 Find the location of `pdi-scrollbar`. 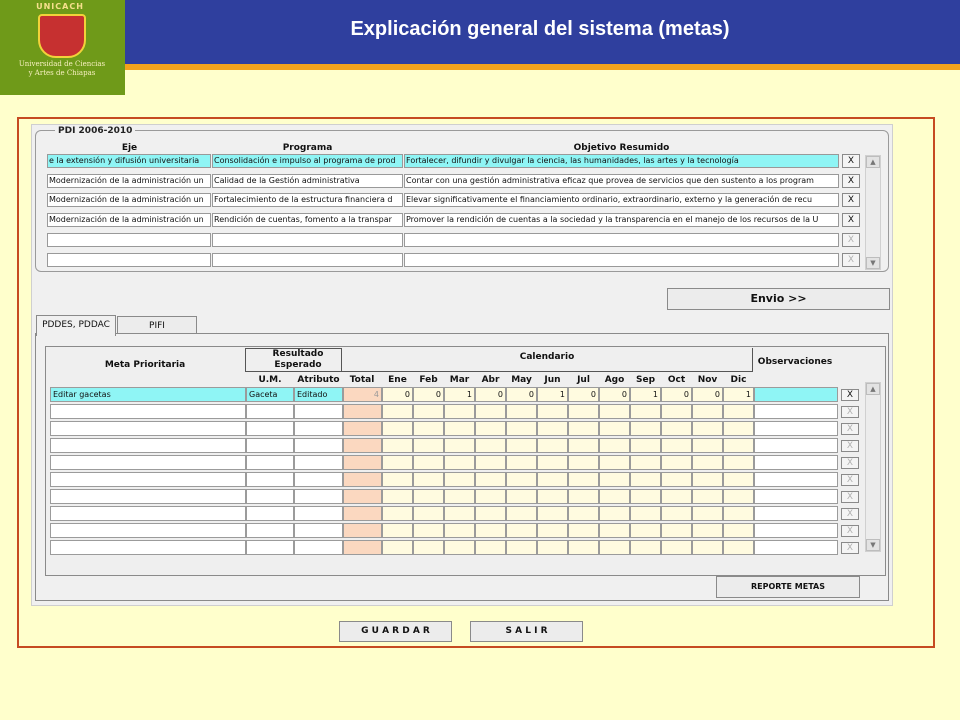

pdi-scrollbar is located at coordinates (873, 212).